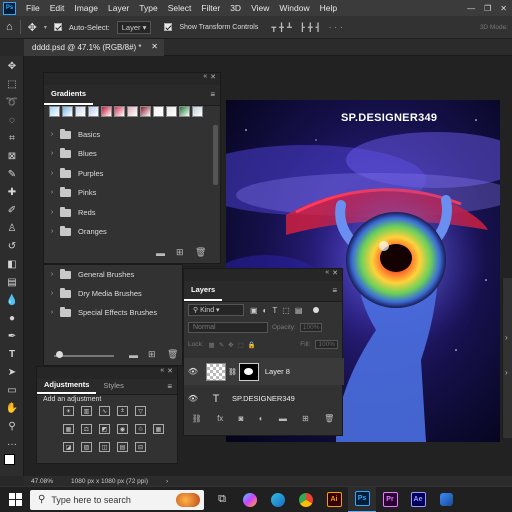 This screenshot has height=512, width=512. Describe the element at coordinates (104, 429) in the screenshot. I see `black-white-icon: ◩` at that location.